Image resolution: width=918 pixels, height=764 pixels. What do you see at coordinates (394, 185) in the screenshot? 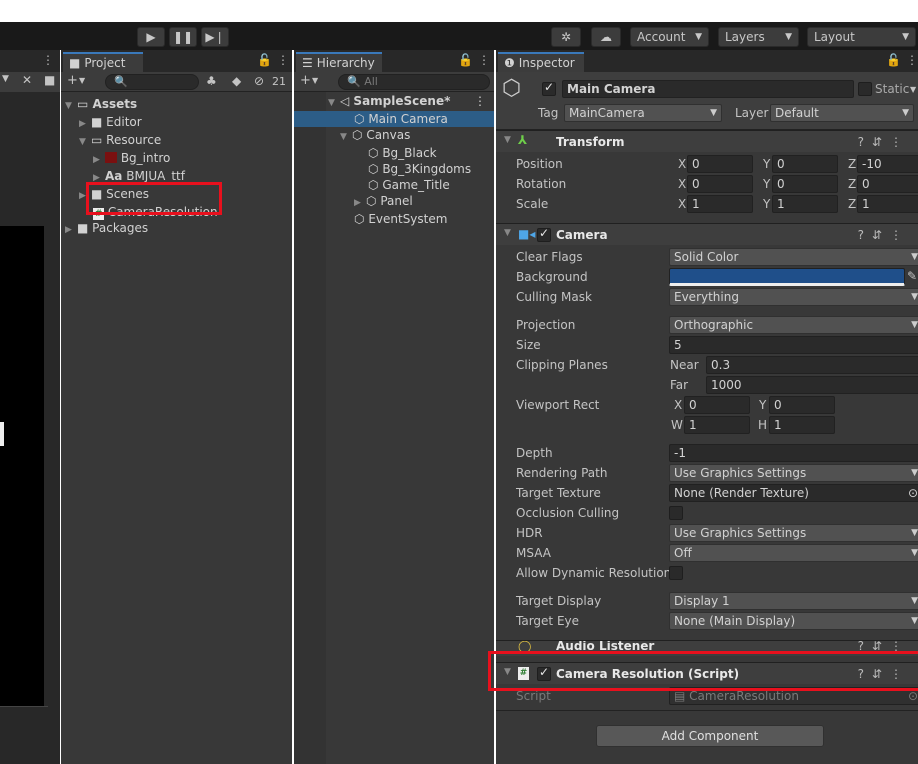
I see `tree-item-game-title: ⬡ Game_Title` at bounding box center [394, 185].